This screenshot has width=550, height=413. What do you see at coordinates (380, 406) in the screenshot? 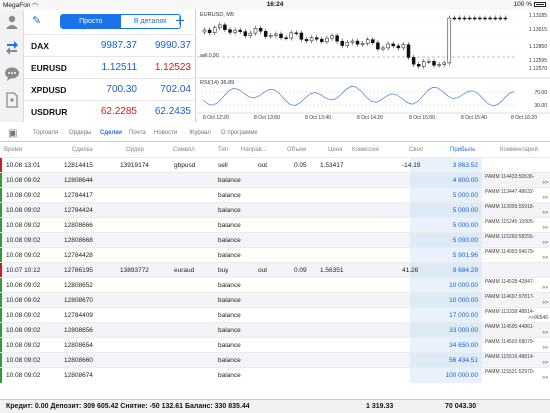
I see `swap-total: 1 319.33` at bounding box center [380, 406].